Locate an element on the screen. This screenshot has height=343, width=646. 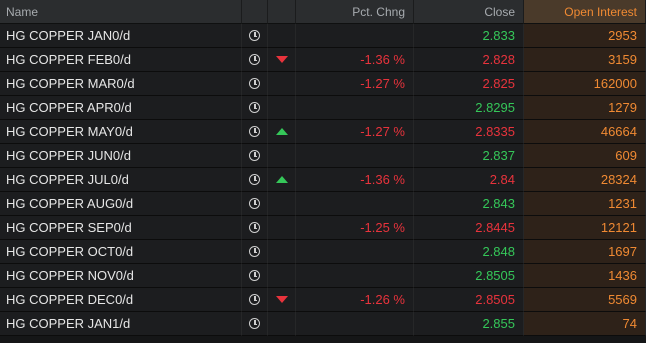
row-close: 2.828 is located at coordinates (469, 60).